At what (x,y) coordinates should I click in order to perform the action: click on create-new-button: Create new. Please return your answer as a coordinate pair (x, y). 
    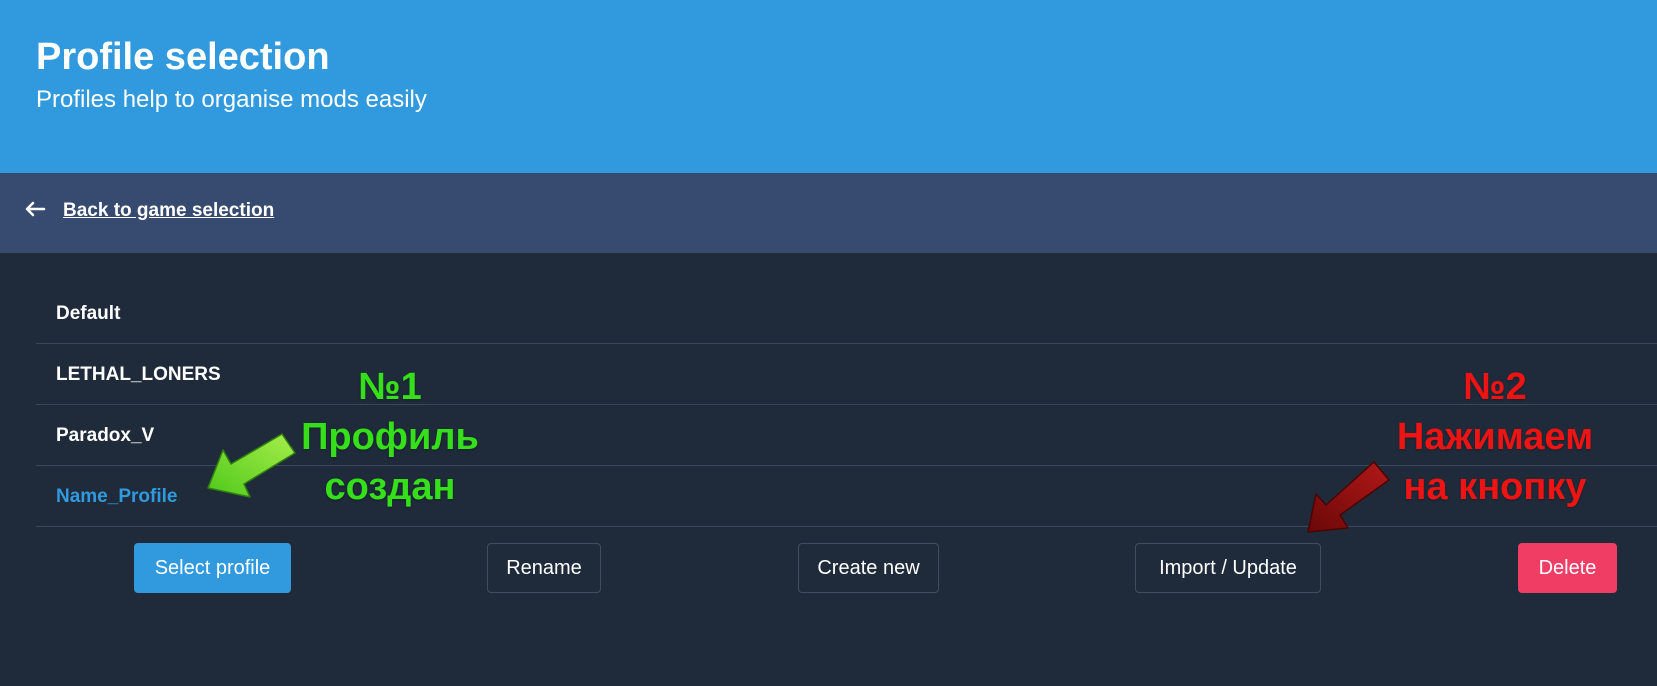
    Looking at the image, I should click on (868, 568).